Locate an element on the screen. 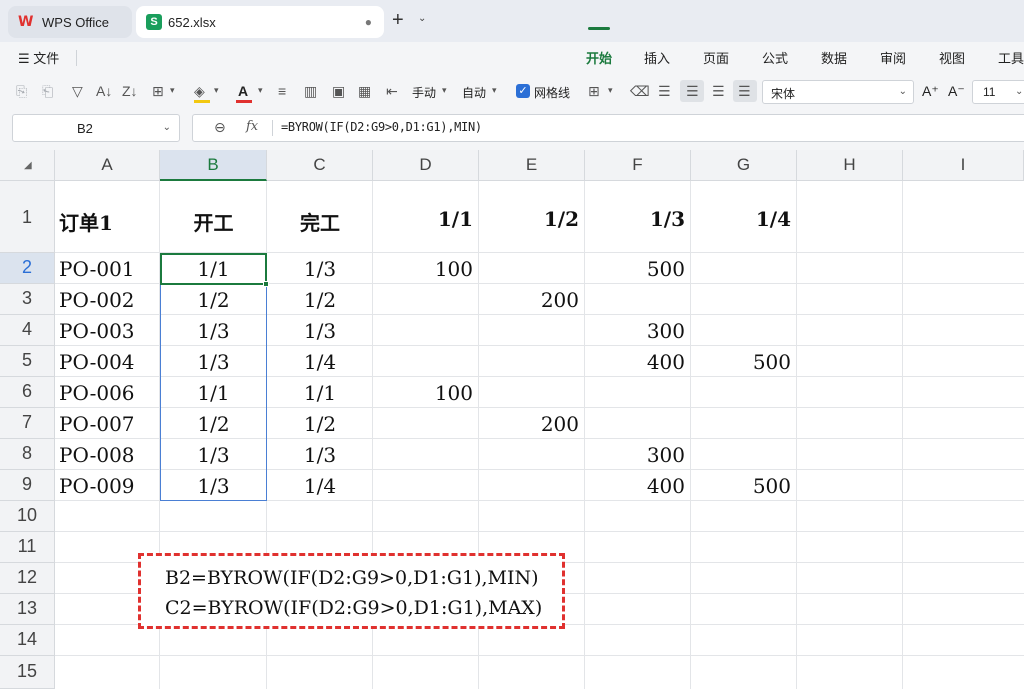  clear-format-icon: ⌫ is located at coordinates (640, 91).